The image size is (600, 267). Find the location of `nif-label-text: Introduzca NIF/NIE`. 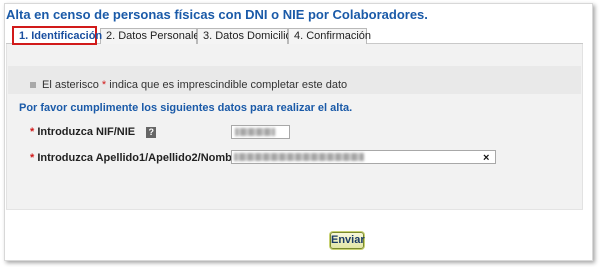

nif-label-text: Introduzca NIF/NIE is located at coordinates (86, 132).